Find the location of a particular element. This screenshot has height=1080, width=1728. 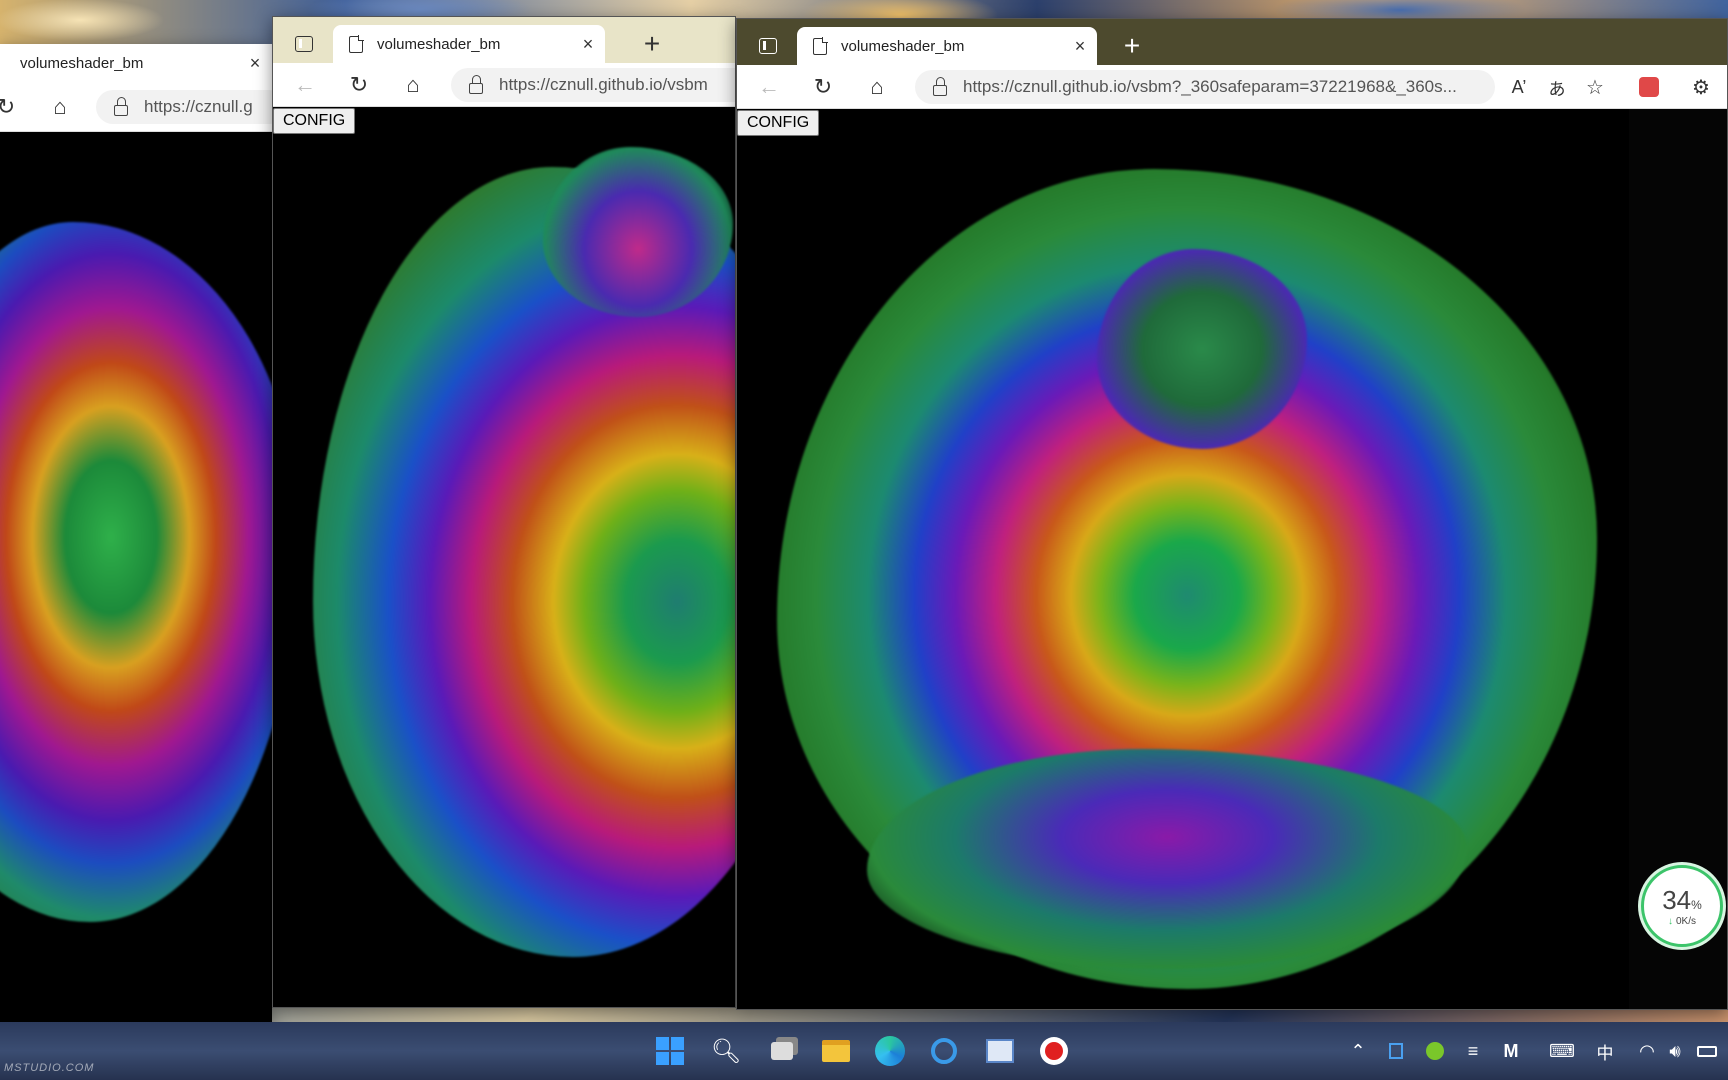

browser-toolbar: ↻ ⌂ https://cznull.g is located at coordinates (136, 107).